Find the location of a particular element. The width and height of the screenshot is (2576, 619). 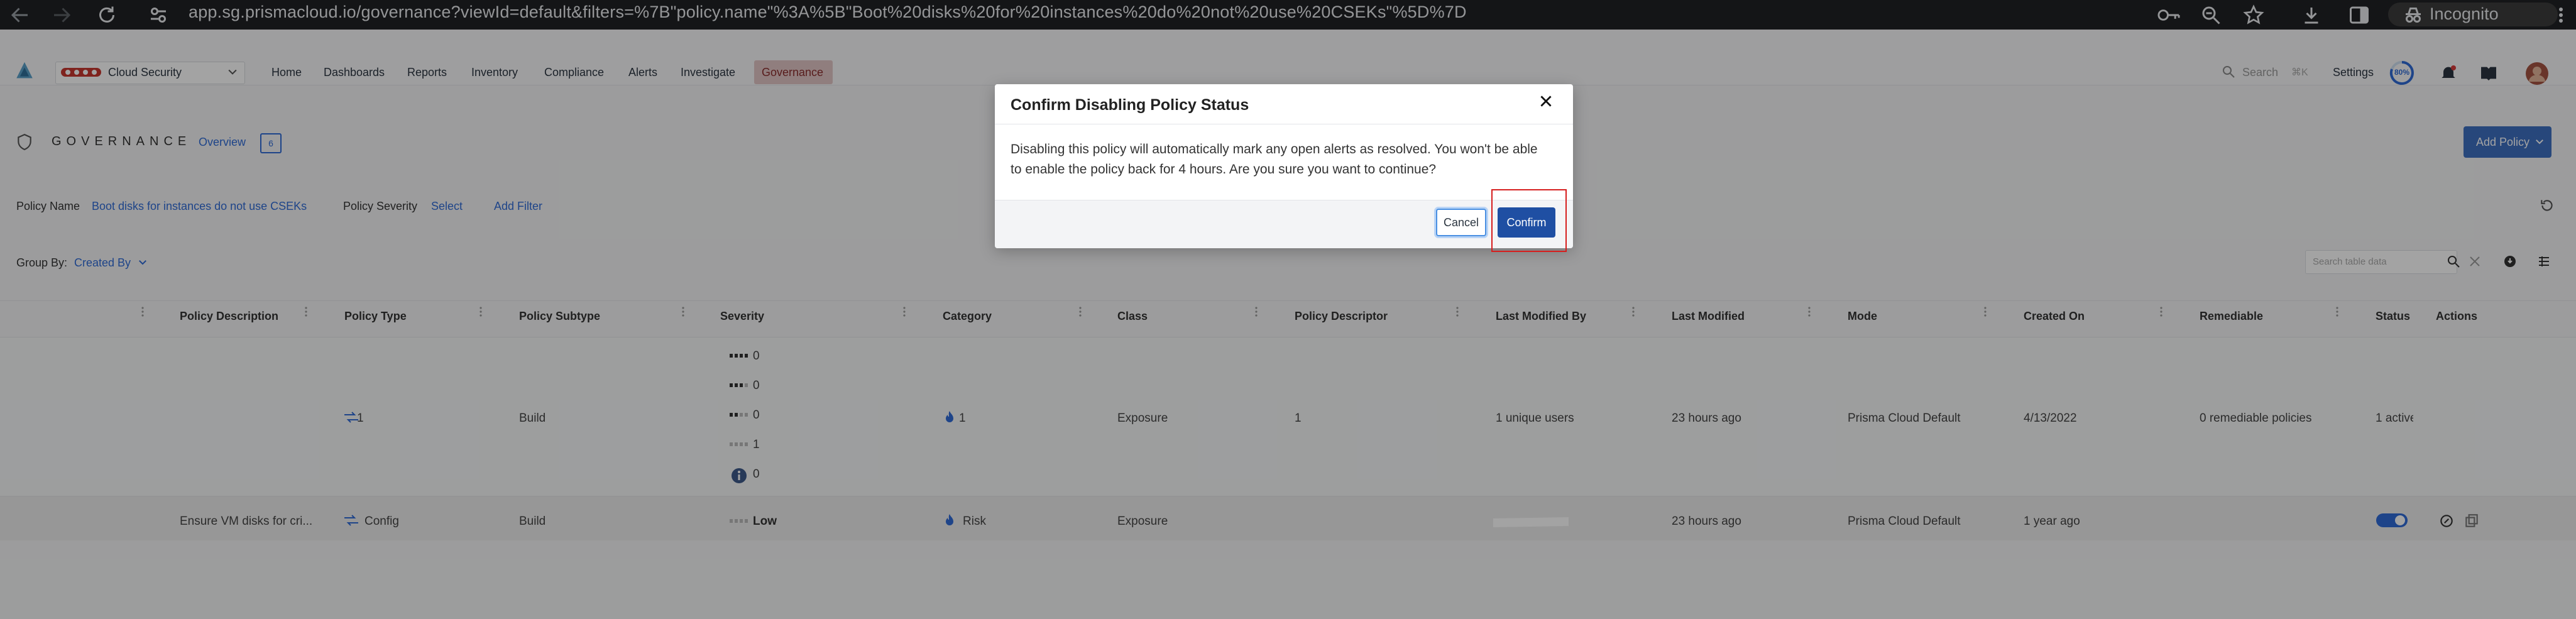

dialog-footer is located at coordinates (1284, 224).